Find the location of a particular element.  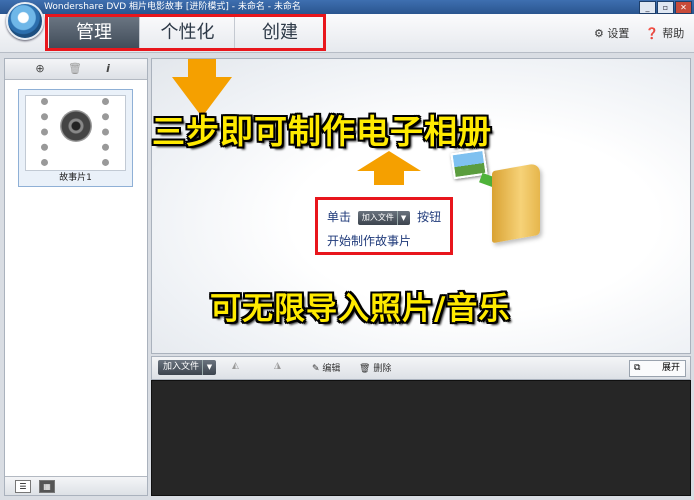

expand-label: 展开 is located at coordinates (671, 368).